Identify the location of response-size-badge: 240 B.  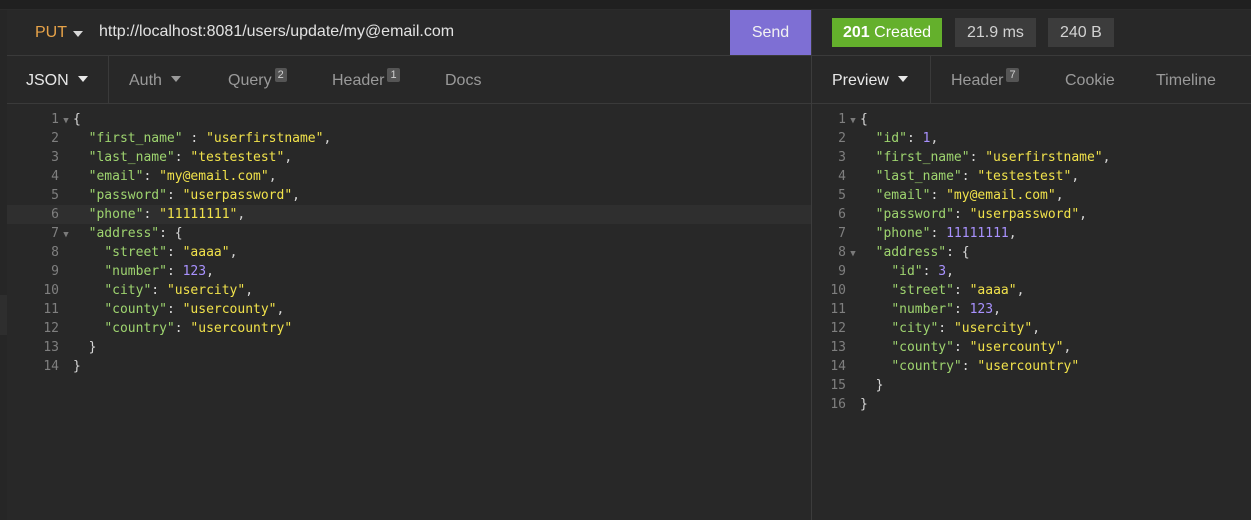
(1081, 32).